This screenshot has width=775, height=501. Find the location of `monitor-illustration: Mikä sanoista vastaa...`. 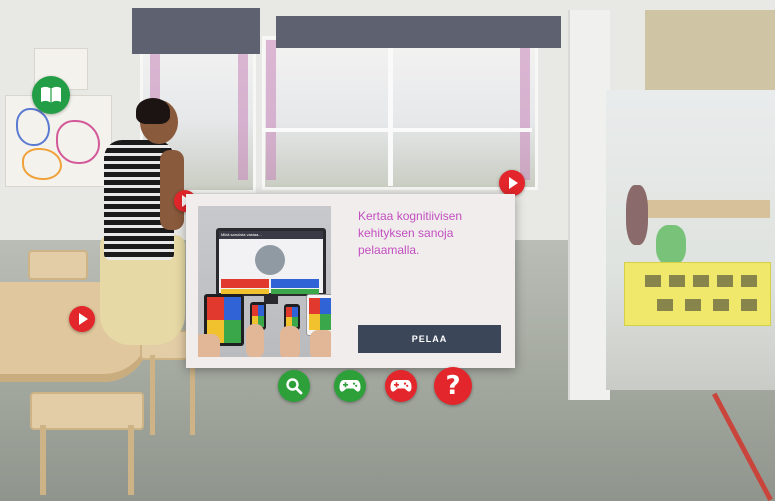

monitor-illustration: Mikä sanoista vastaa... is located at coordinates (271, 262).